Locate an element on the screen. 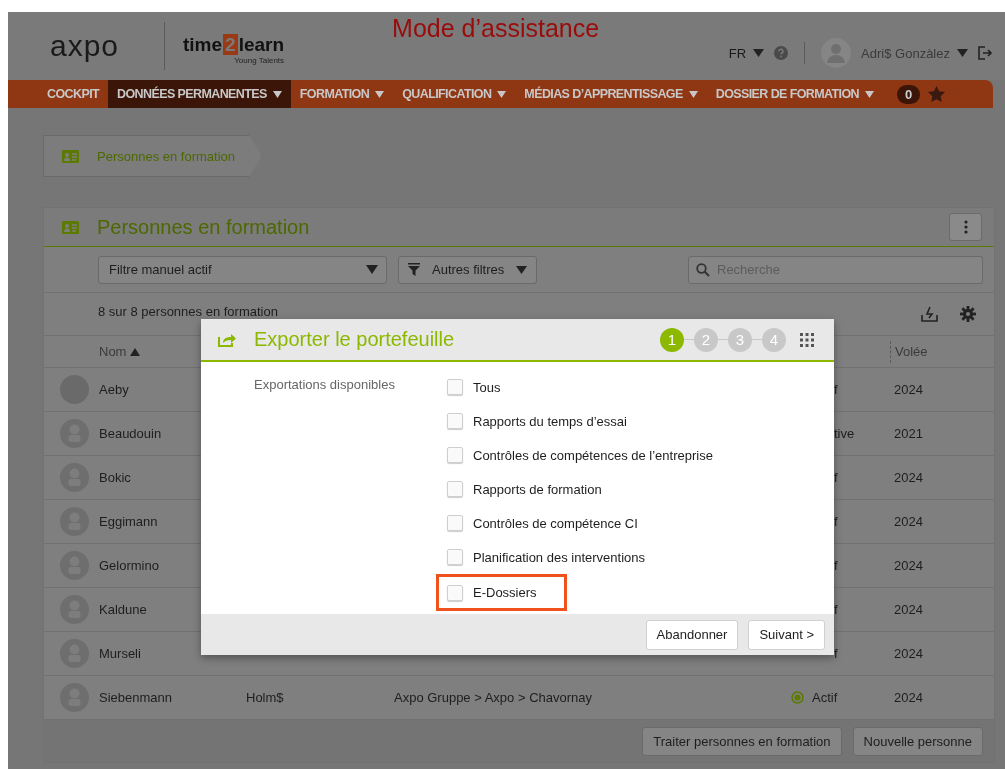 This screenshot has height=769, width=1005. nav-tab: COCKPIT is located at coordinates (73, 94).